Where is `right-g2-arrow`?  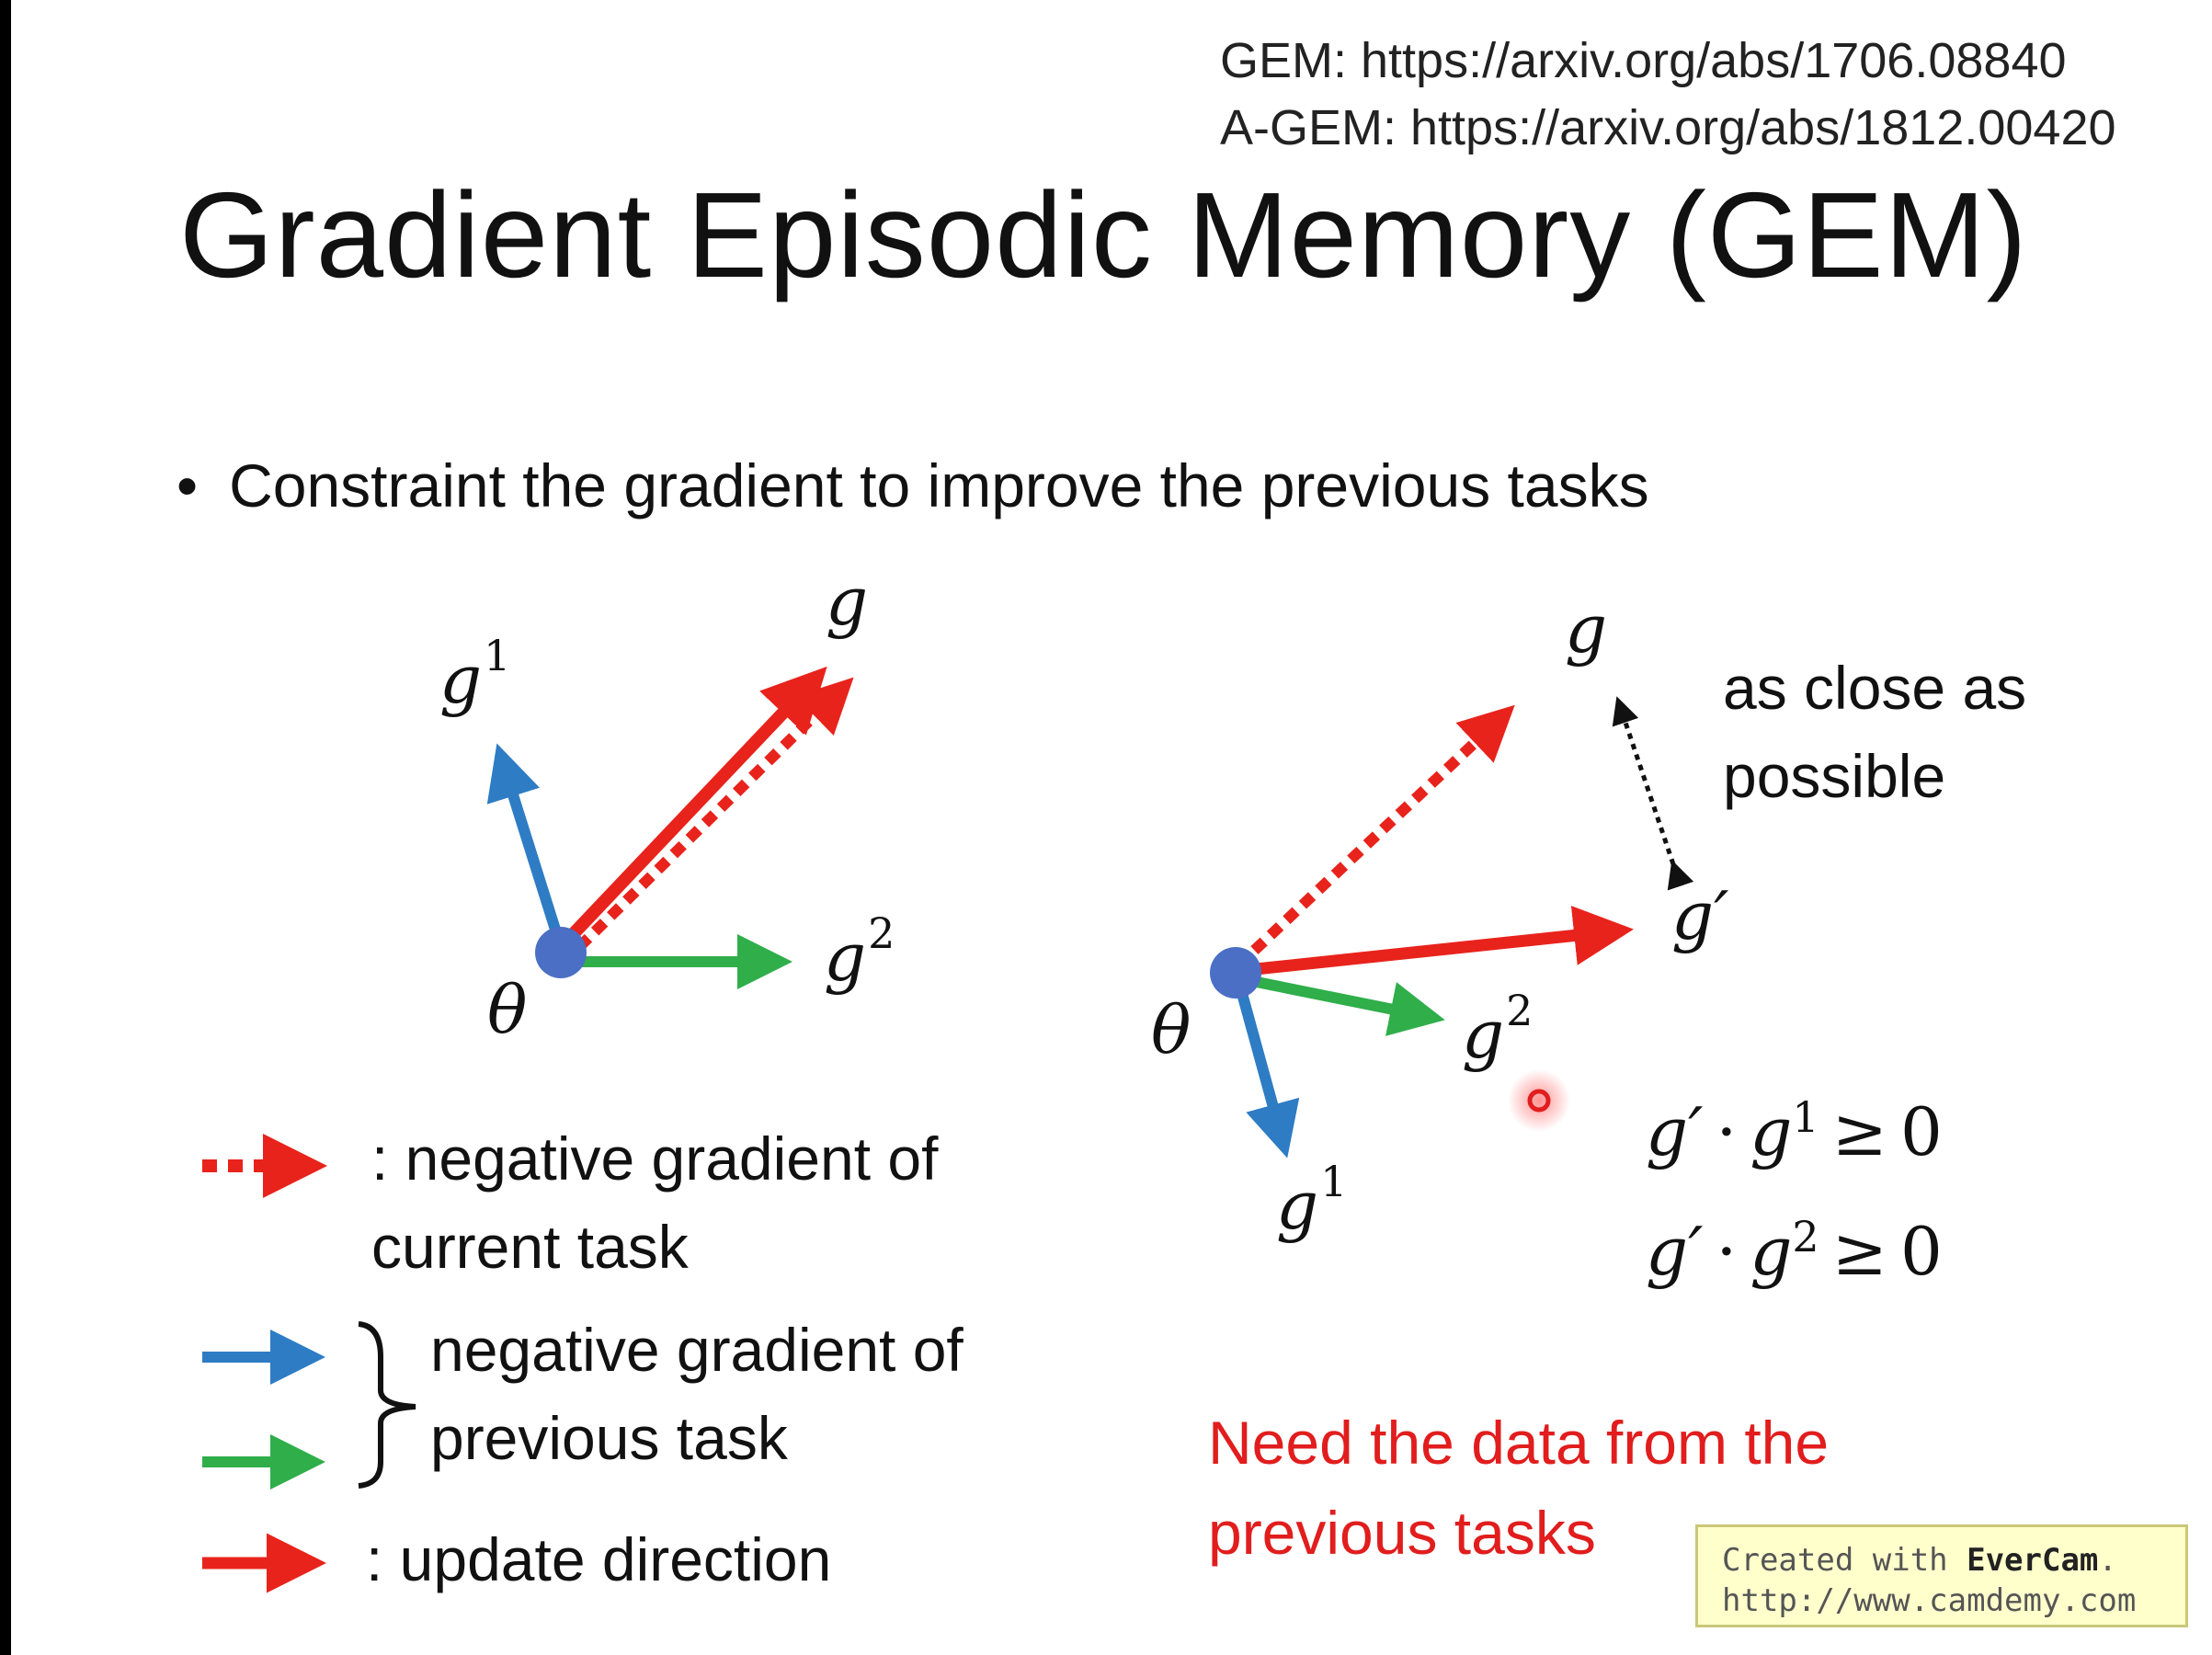 right-g2-arrow is located at coordinates (1345, 1005).